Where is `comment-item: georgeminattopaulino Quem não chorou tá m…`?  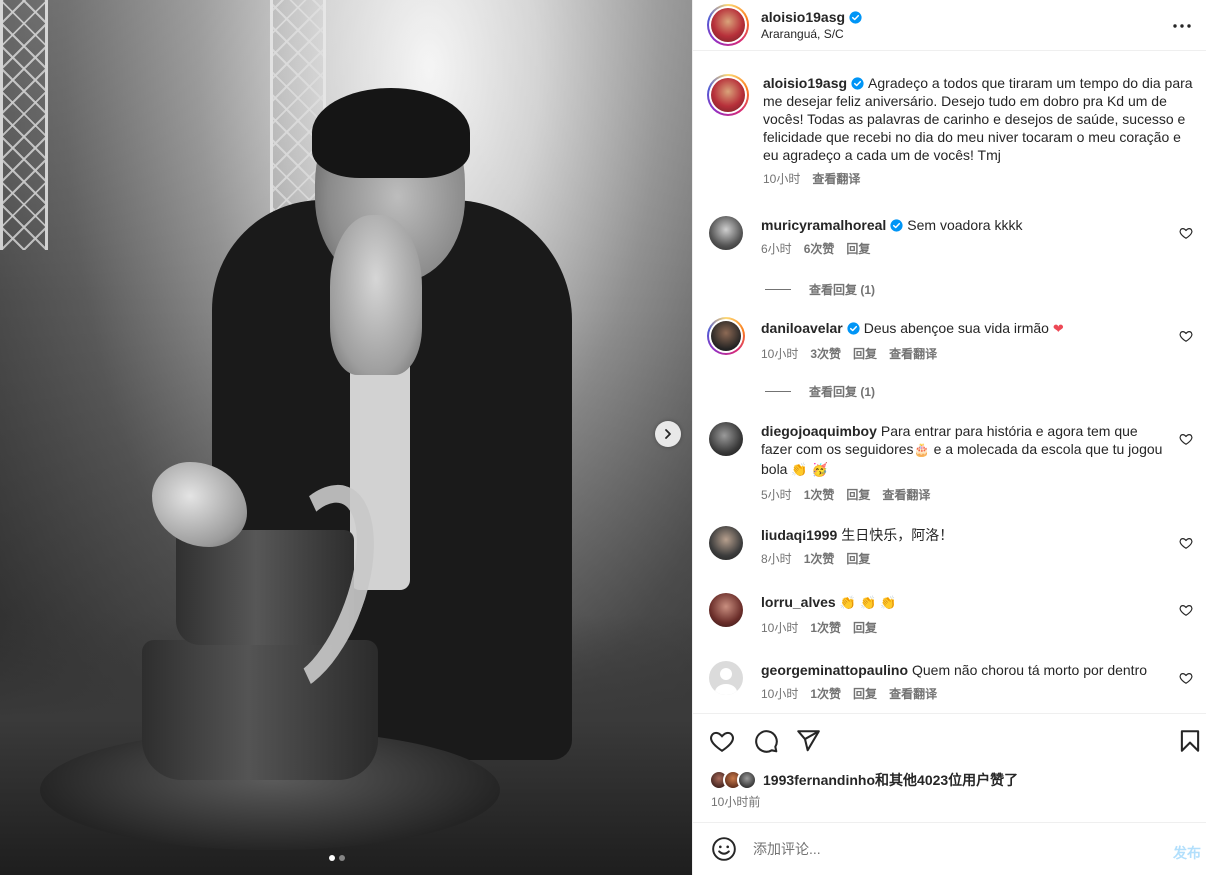 comment-item: georgeminattopaulino Quem não chorou tá m… is located at coordinates (954, 682).